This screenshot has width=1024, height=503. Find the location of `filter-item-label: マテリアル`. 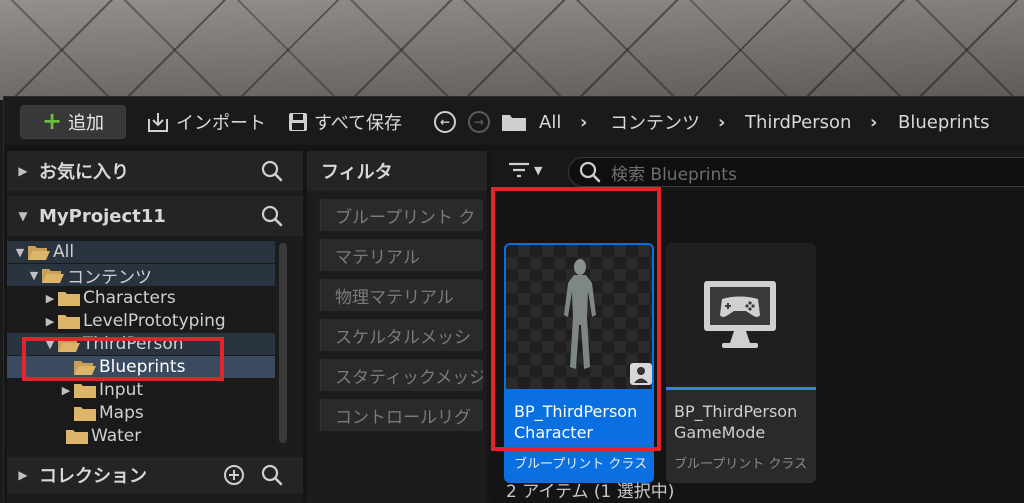

filter-item-label: マテリアル is located at coordinates (377, 257).